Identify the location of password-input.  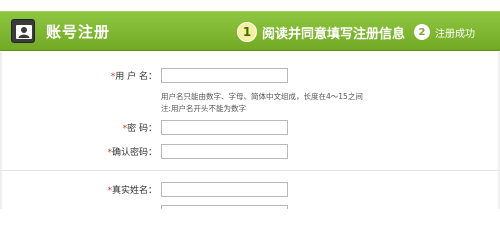
(224, 127).